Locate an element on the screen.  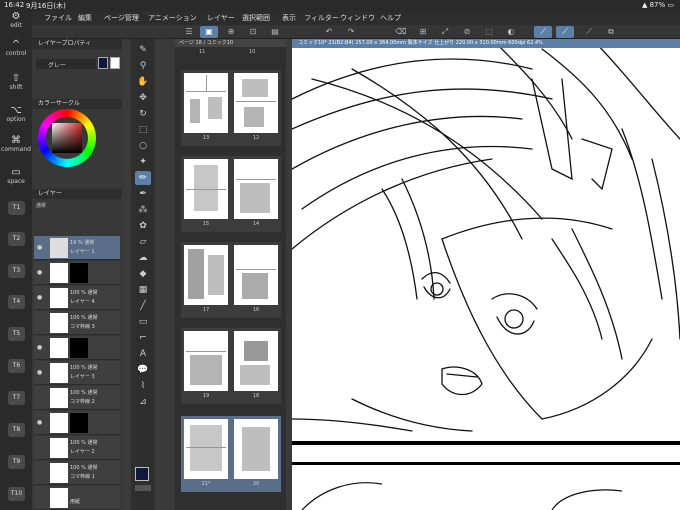
ruler-tool-icon: ⌐ is located at coordinates (143, 338).